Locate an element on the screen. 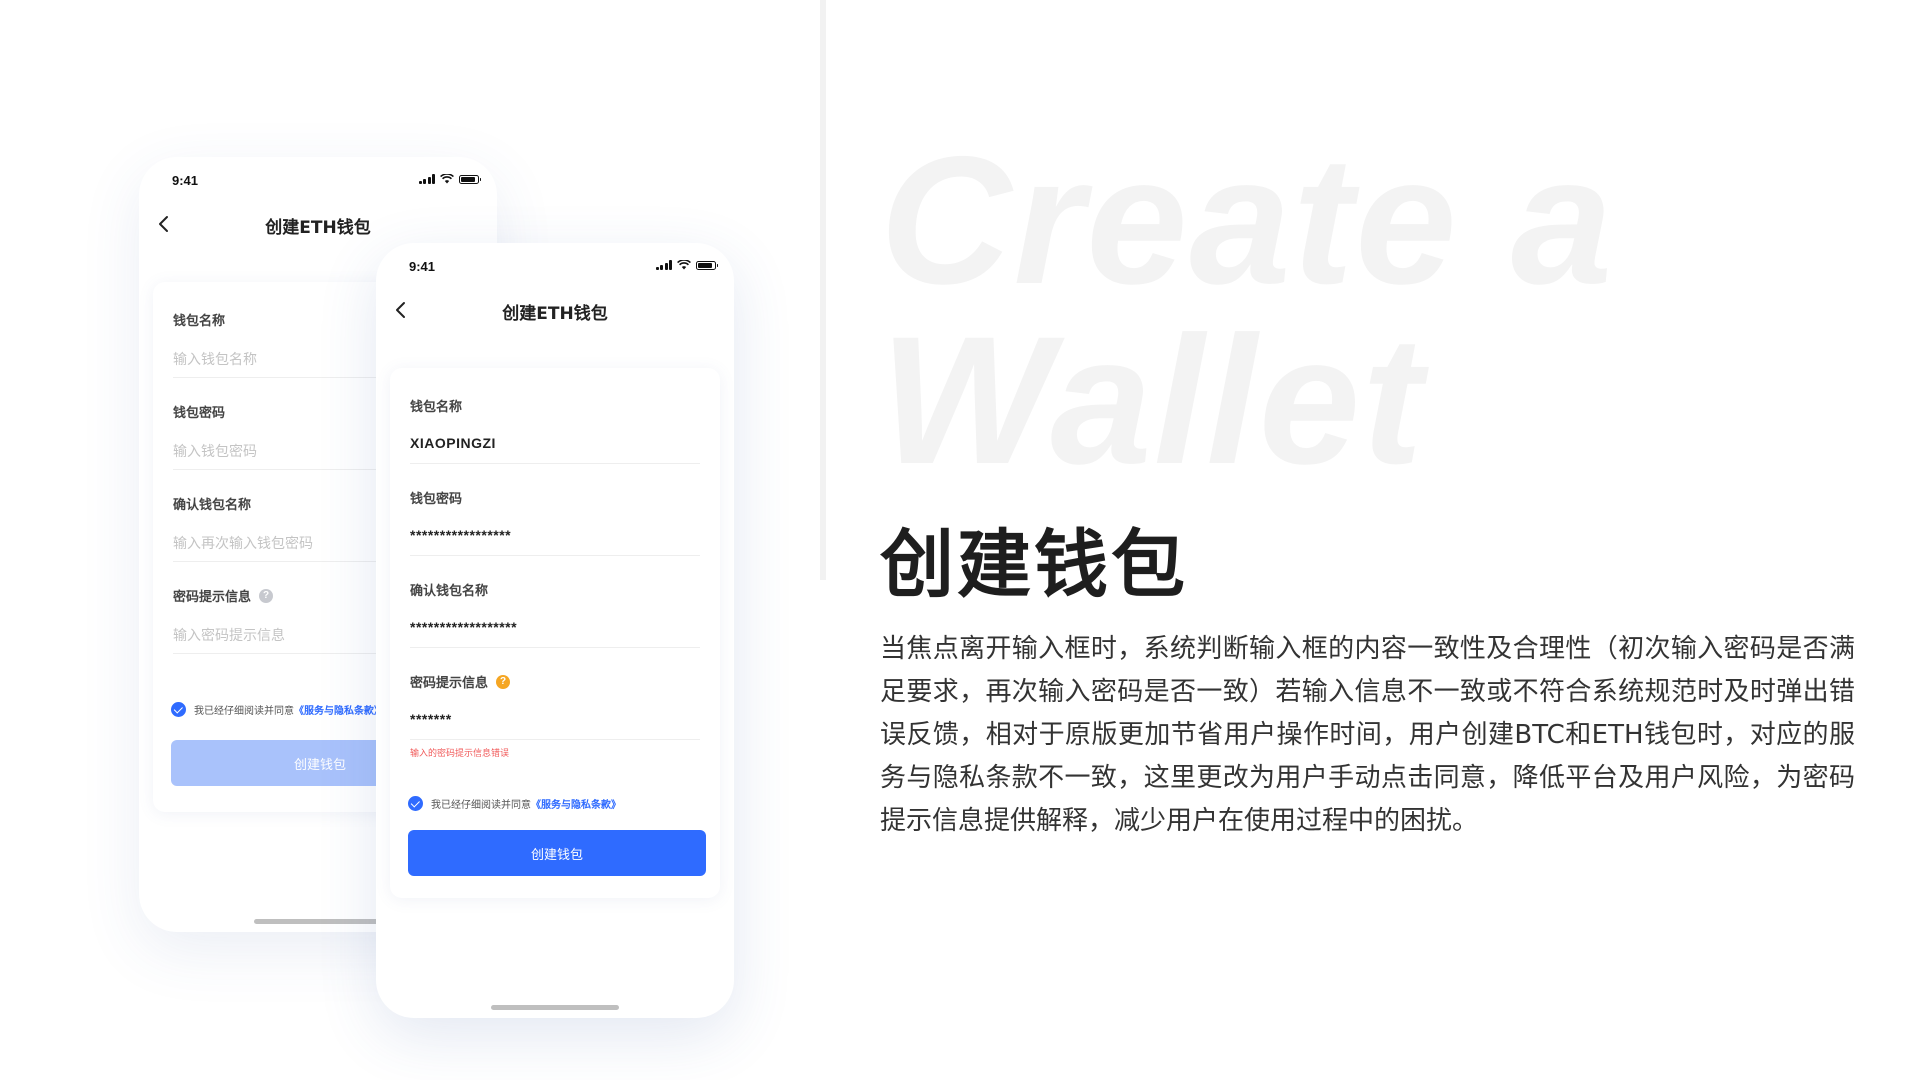 This screenshot has width=1920, height=1080. create-wallet-button: 创建钱包 is located at coordinates (557, 853).